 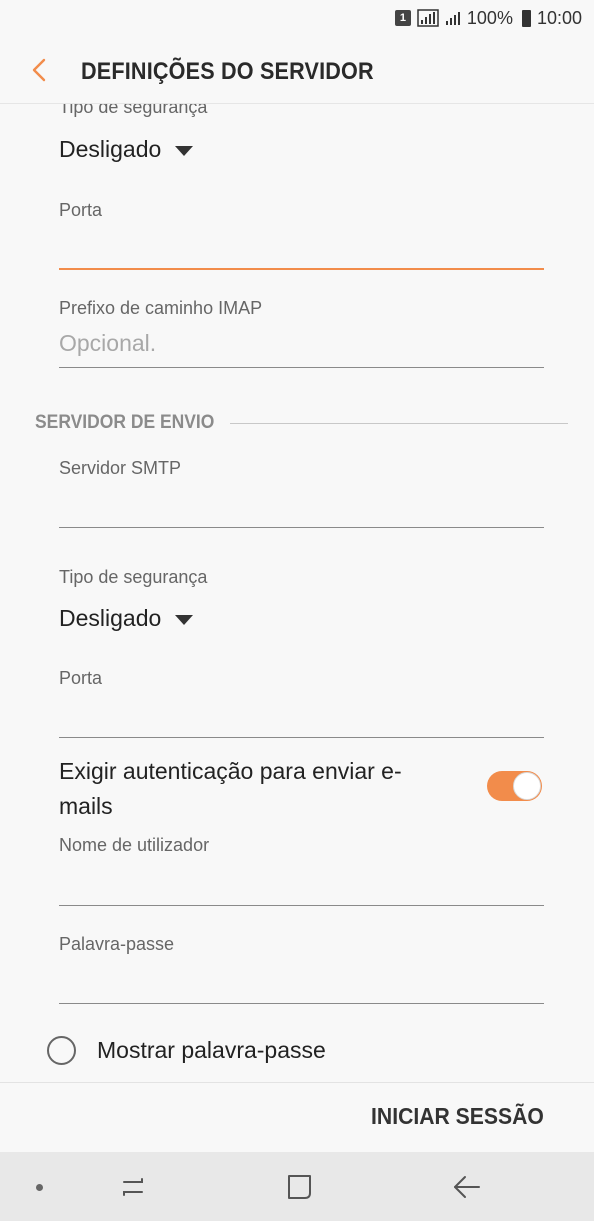 What do you see at coordinates (301, 984) in the screenshot?
I see `password-input` at bounding box center [301, 984].